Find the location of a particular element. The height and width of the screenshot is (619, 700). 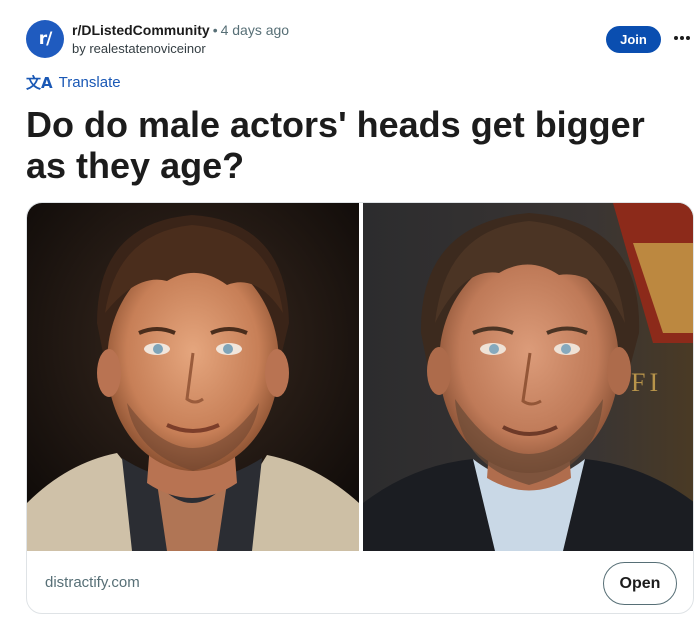

author-link: by realestatenoviceinor is located at coordinates (180, 49).